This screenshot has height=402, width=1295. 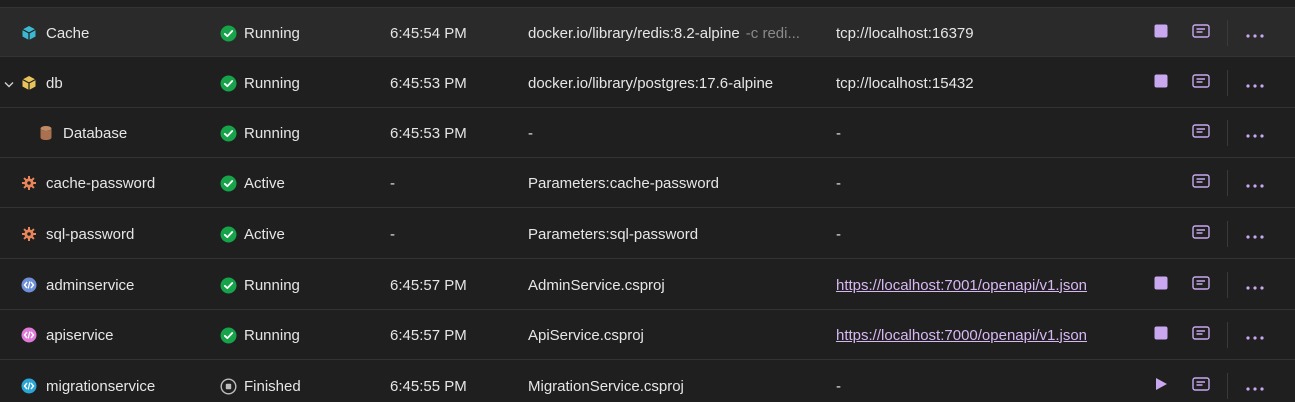 What do you see at coordinates (530, 133) in the screenshot?
I see `source-text: -` at bounding box center [530, 133].